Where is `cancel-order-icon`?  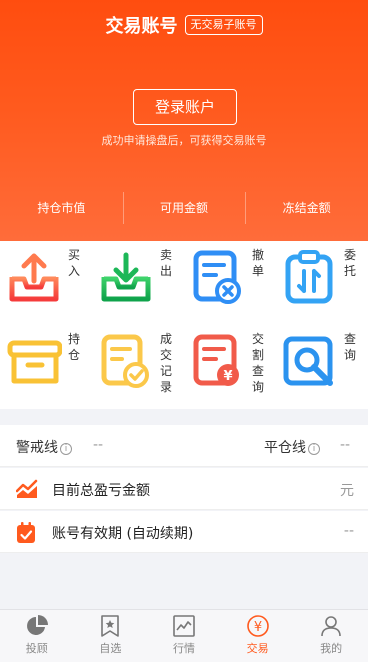 cancel-order-icon is located at coordinates (217, 277).